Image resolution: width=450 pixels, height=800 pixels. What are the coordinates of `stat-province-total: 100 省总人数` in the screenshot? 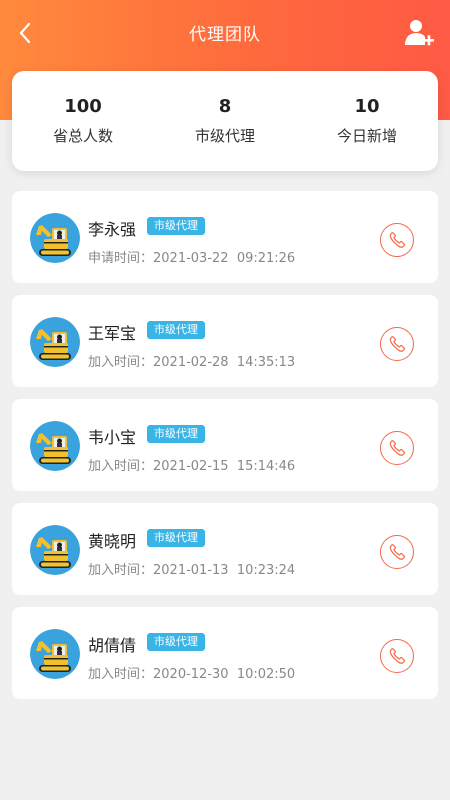 It's located at (83, 121).